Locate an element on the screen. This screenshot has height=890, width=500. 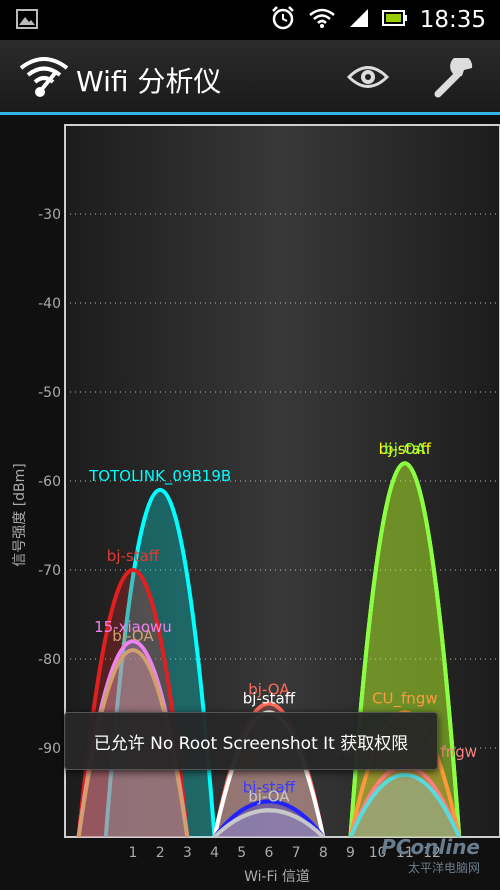
image-notification-icon is located at coordinates (27, 21).